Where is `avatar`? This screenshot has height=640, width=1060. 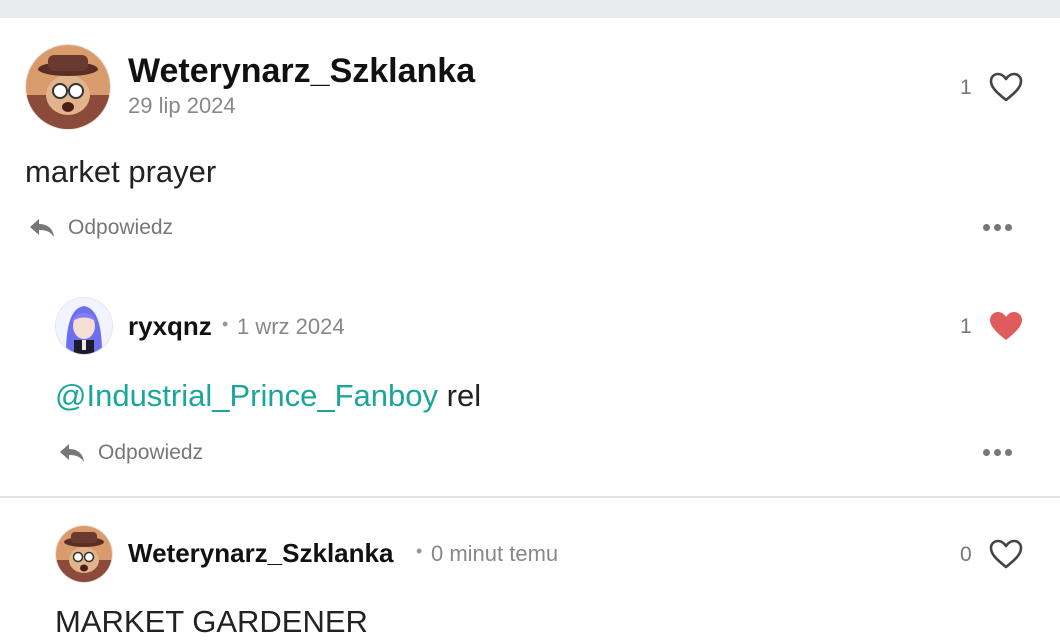 avatar is located at coordinates (84, 554).